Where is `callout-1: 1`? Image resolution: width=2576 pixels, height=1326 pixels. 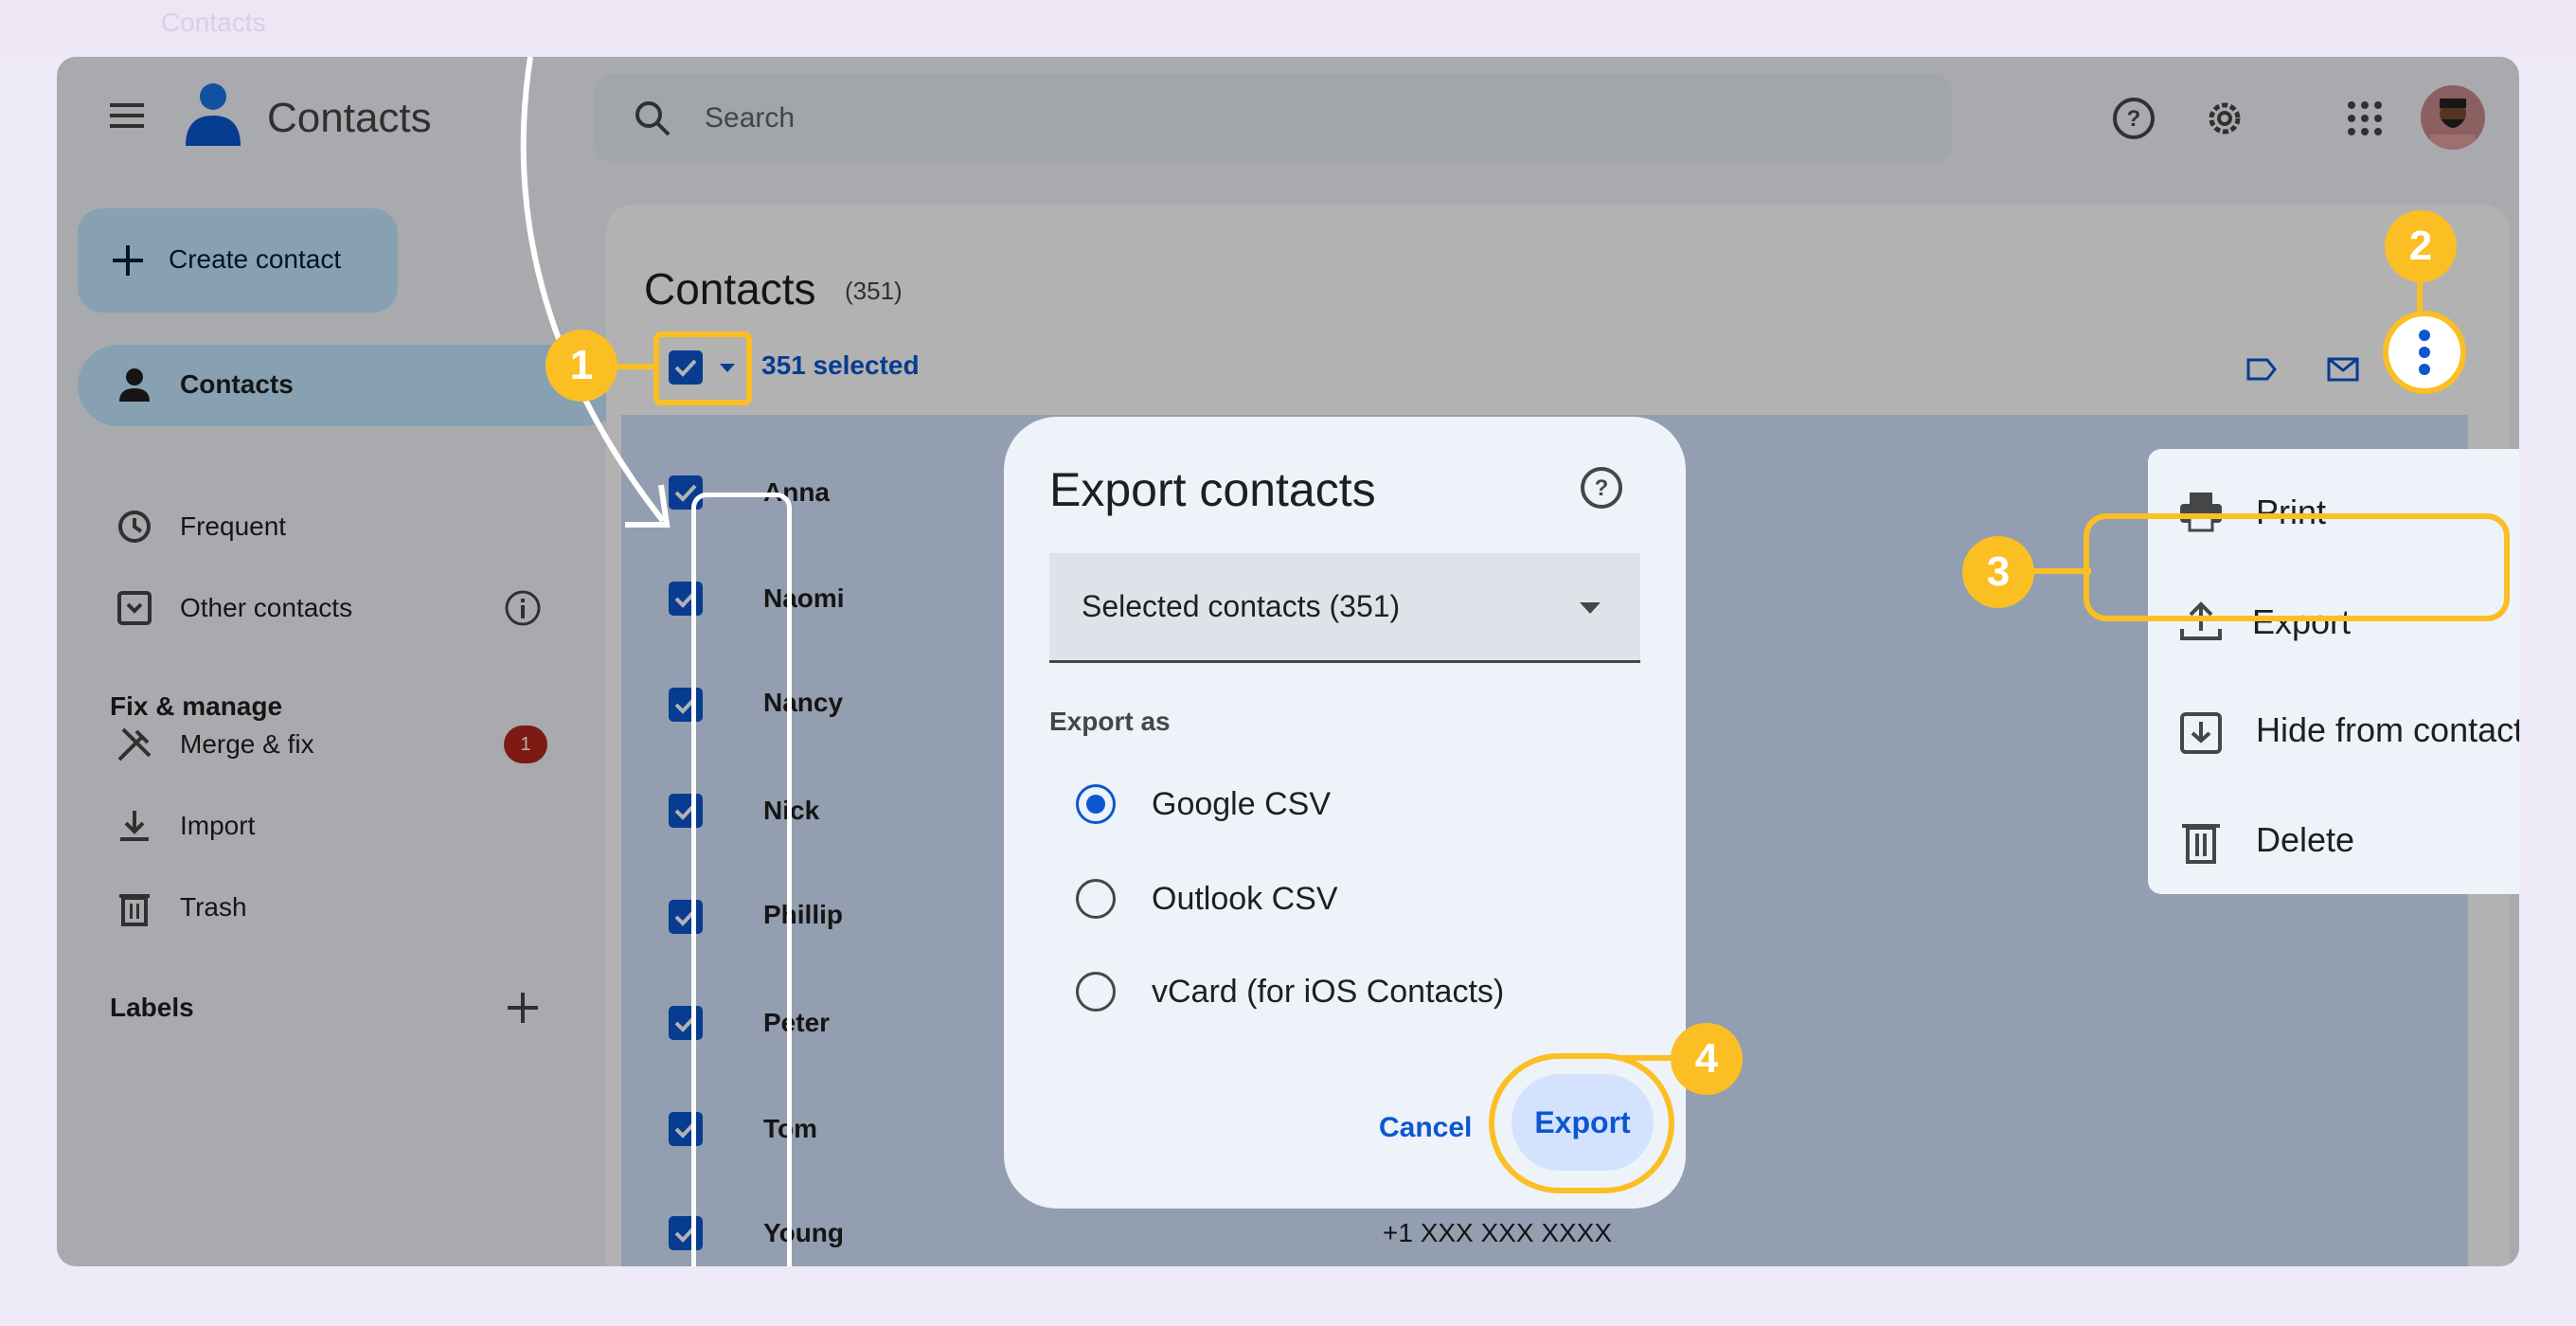 callout-1: 1 is located at coordinates (581, 366).